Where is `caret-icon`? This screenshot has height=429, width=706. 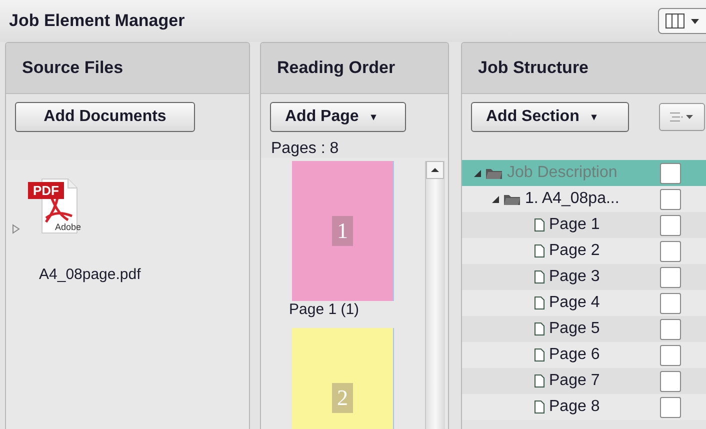
caret-icon is located at coordinates (695, 21).